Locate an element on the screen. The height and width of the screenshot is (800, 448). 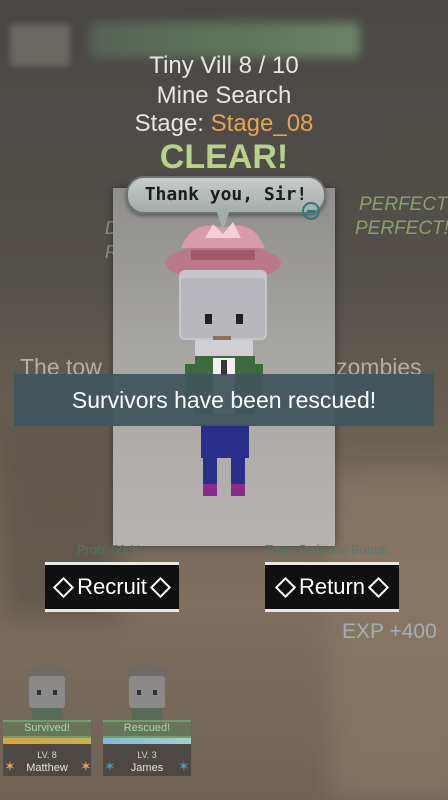
return-button: Return is located at coordinates (332, 587).